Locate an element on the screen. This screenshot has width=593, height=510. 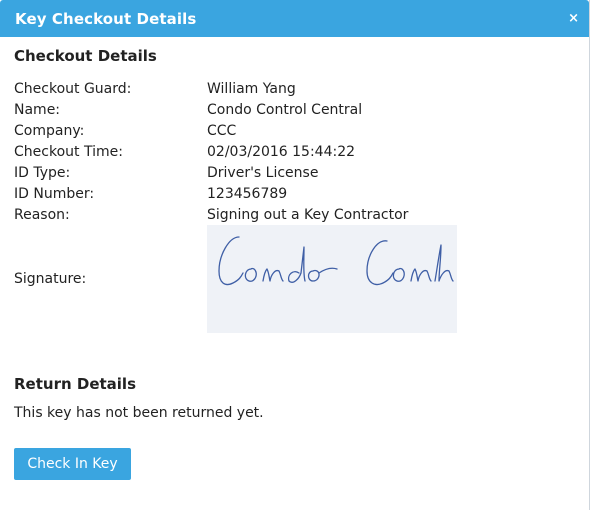
detail-row-checkout-time: Checkout Time: 02/03/2016 15:44:22 is located at coordinates (294, 151).